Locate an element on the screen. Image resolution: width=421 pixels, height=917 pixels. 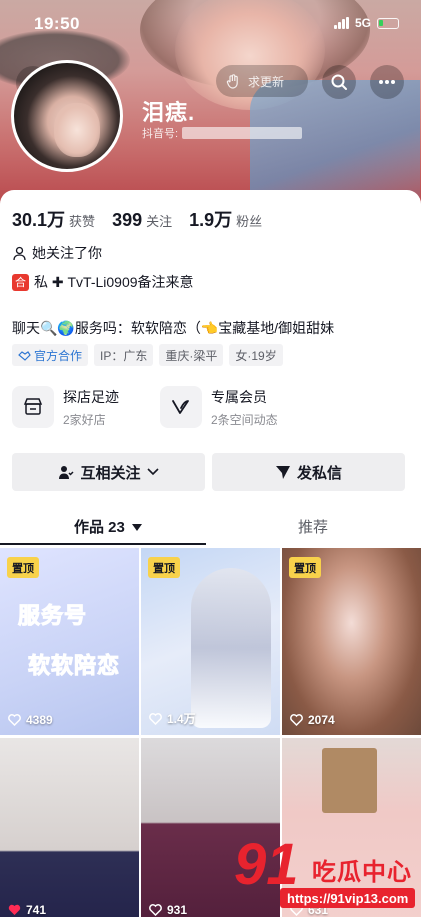
vip-icon is located at coordinates (181, 407).